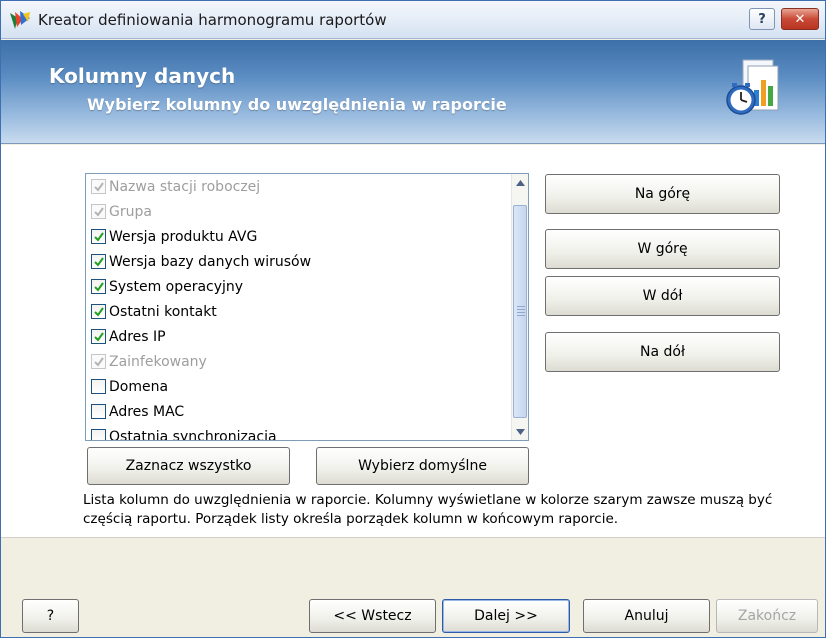  Describe the element at coordinates (662, 249) in the screenshot. I see `move-up-button: W górę` at that location.